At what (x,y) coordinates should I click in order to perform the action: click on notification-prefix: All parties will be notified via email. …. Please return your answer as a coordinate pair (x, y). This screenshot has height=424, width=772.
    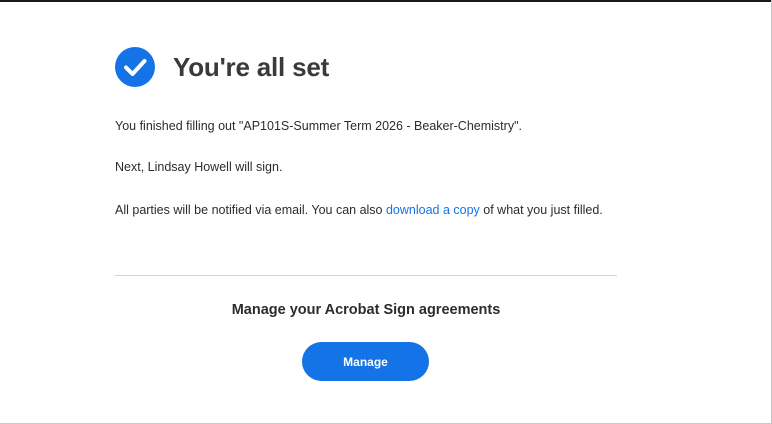
    Looking at the image, I should click on (250, 210).